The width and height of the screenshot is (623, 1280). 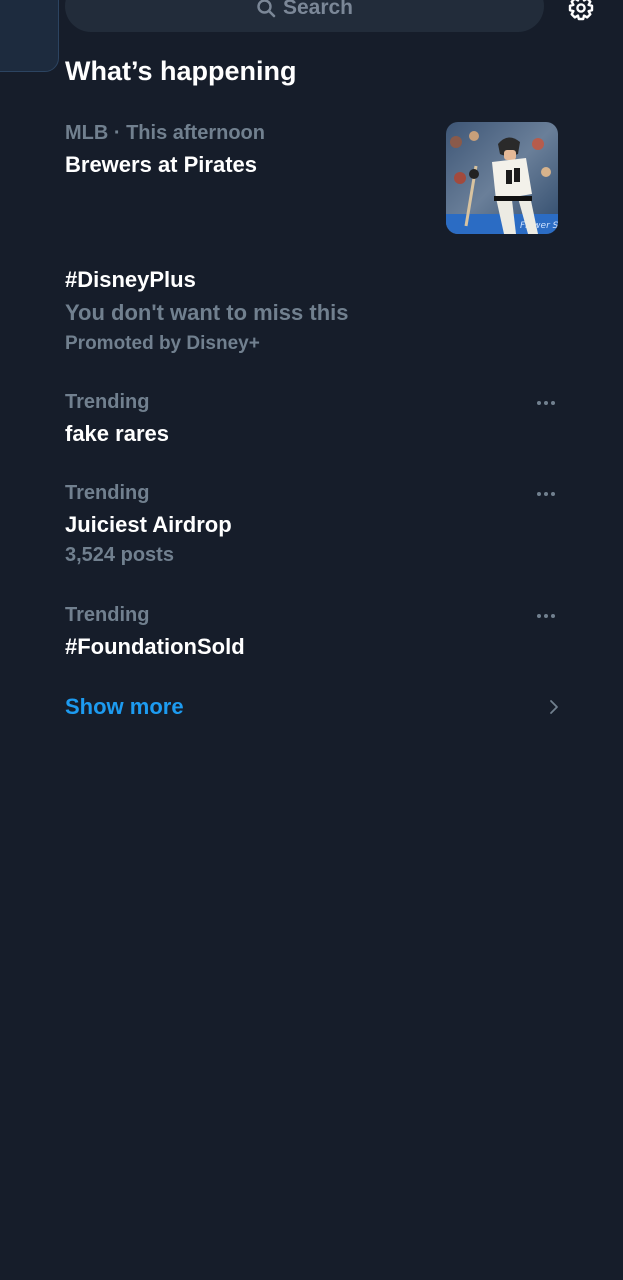 I want to click on trend-headline: #FoundationSold, so click(x=155, y=646).